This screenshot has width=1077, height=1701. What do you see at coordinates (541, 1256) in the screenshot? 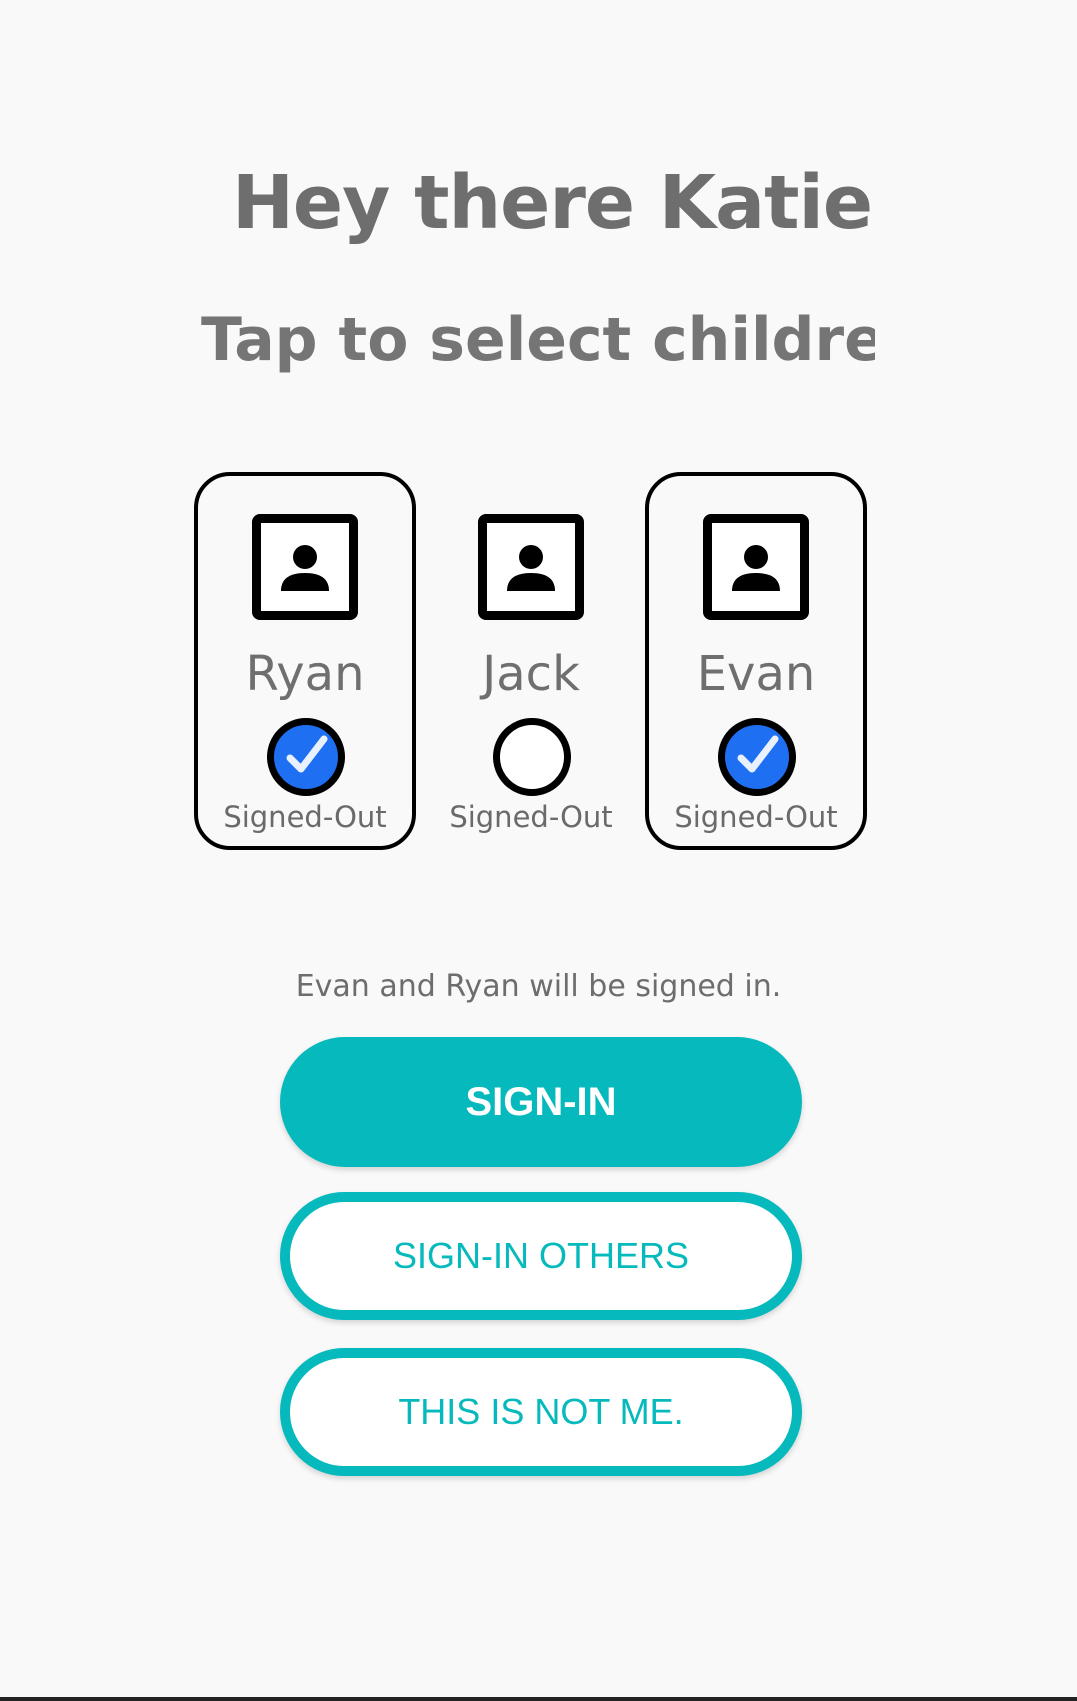
I see `sign-in-others-button: SIGN-IN OTHERS` at bounding box center [541, 1256].